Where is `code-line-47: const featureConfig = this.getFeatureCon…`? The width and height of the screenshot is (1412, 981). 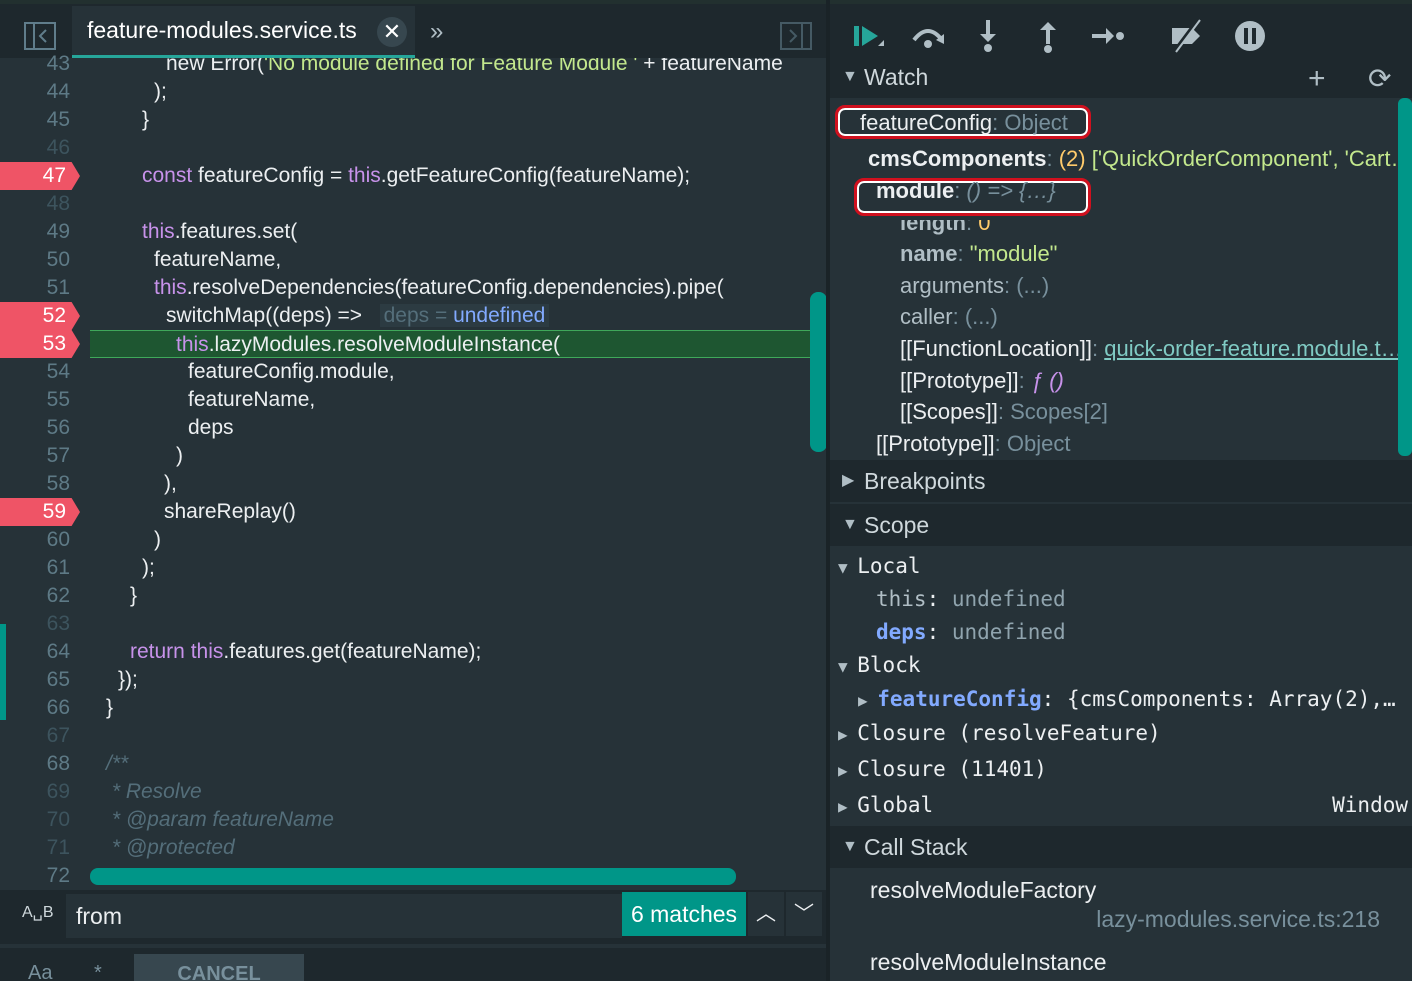 code-line-47: const featureConfig = this.getFeatureCon… is located at coordinates (416, 175).